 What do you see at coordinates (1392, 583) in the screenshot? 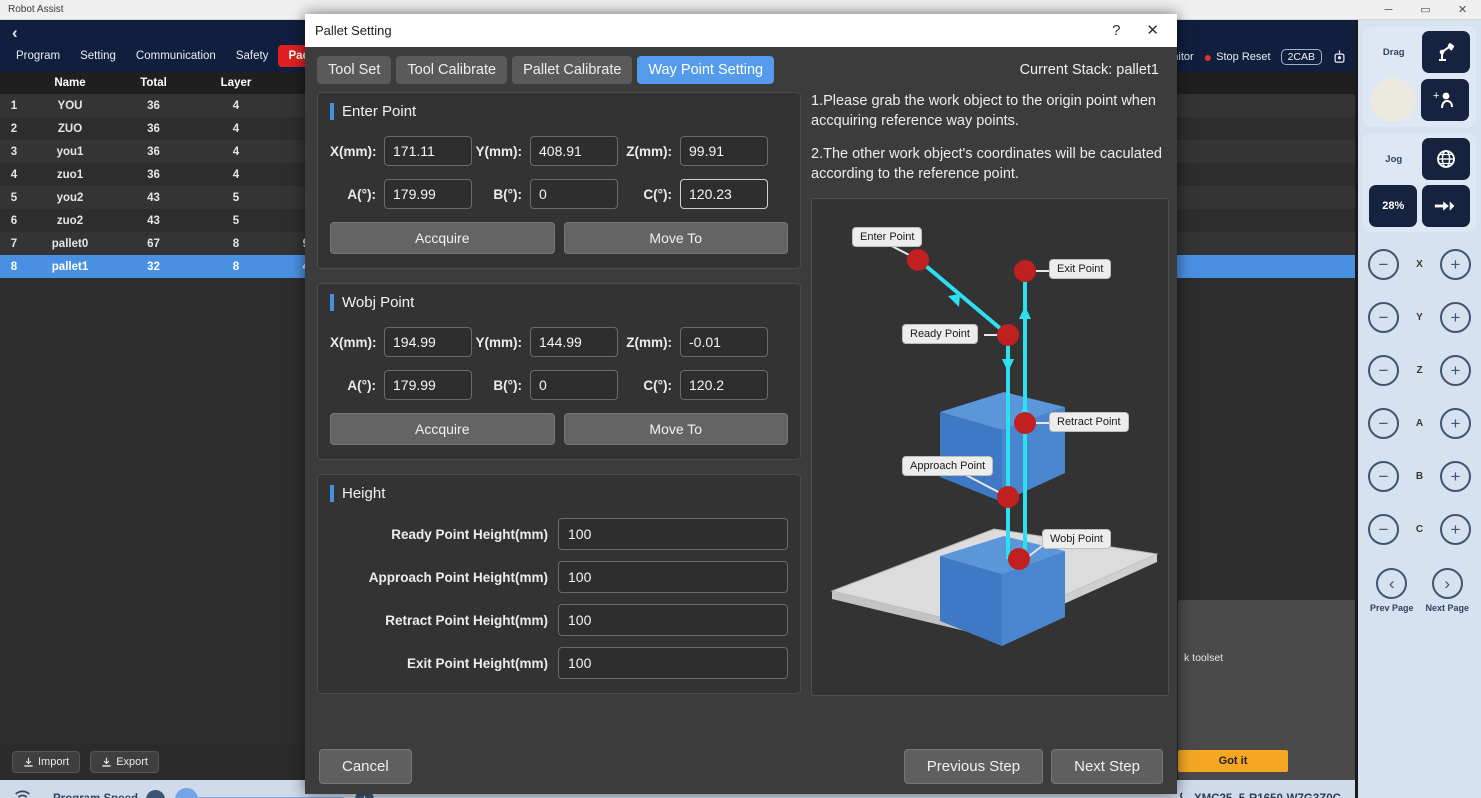
I see `chevron-left-icon: ‹` at bounding box center [1392, 583].